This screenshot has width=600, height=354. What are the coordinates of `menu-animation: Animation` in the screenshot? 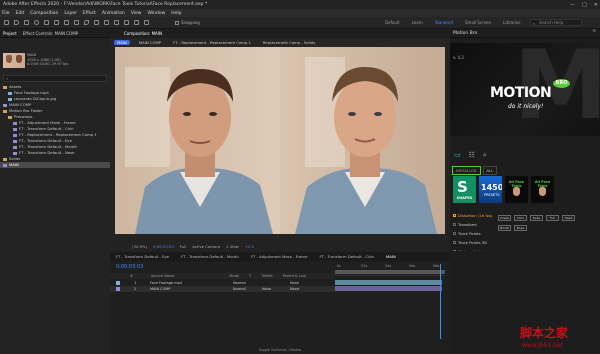 It's located at (113, 13).